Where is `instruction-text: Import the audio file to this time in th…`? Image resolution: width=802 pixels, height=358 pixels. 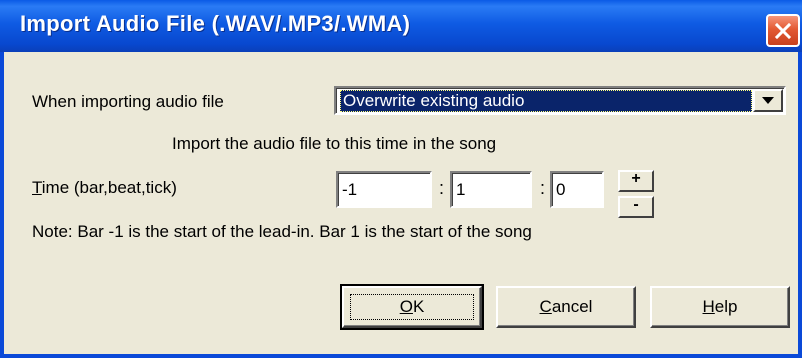 instruction-text: Import the audio file to this time in th… is located at coordinates (334, 143).